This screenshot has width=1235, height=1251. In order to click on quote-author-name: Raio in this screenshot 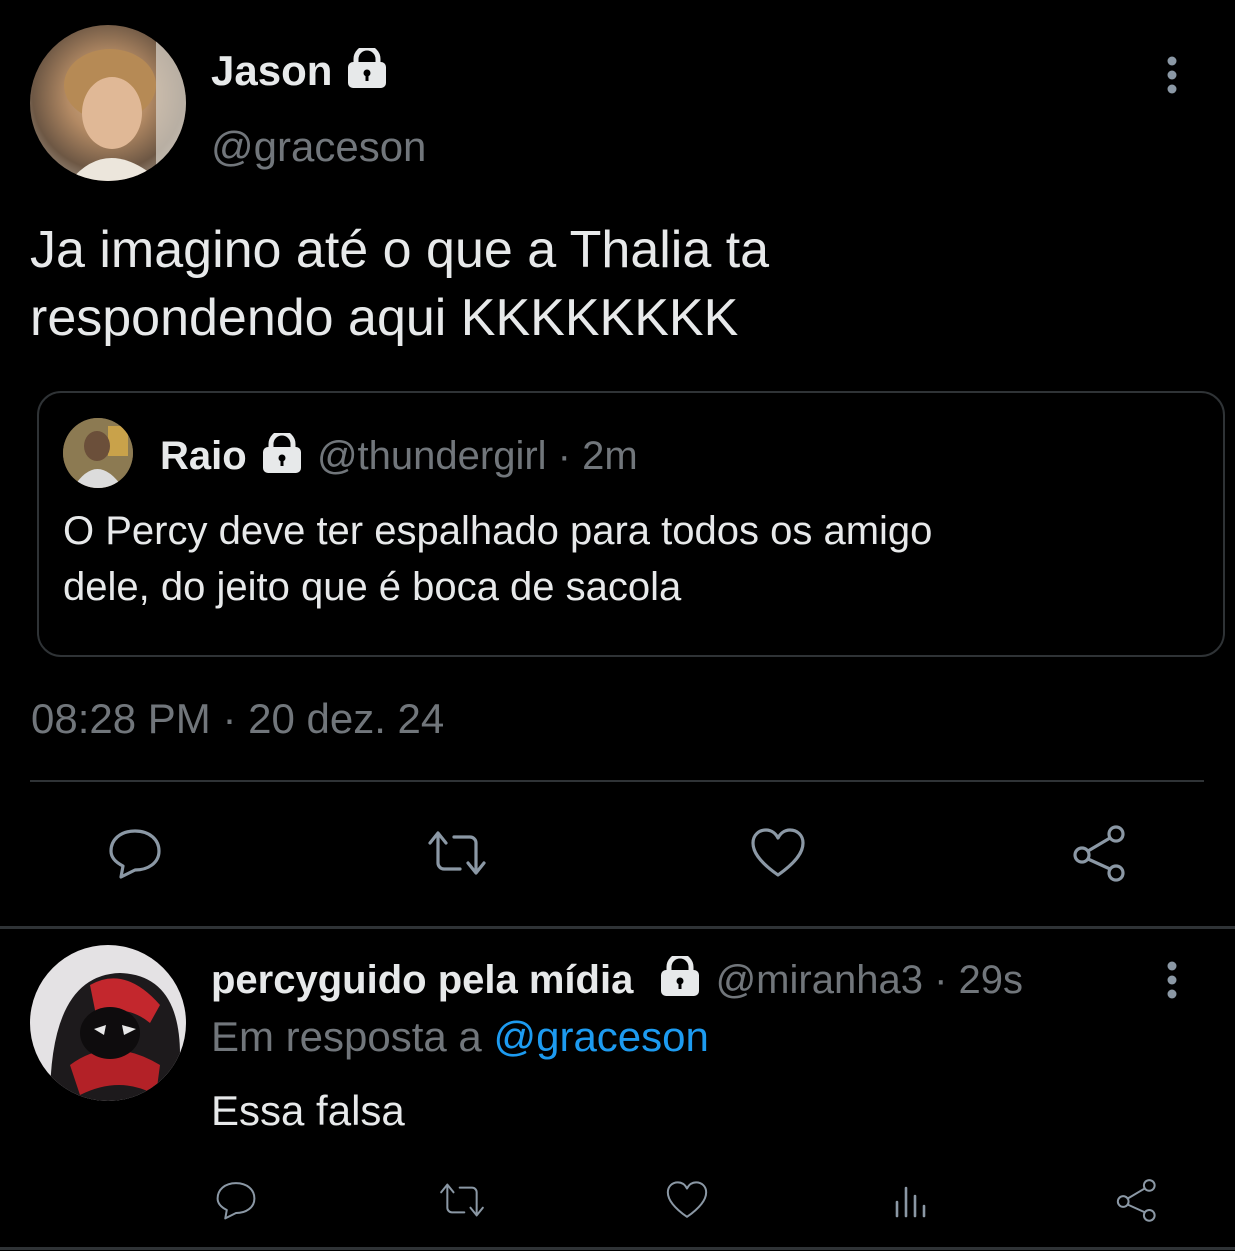, I will do `click(203, 456)`.